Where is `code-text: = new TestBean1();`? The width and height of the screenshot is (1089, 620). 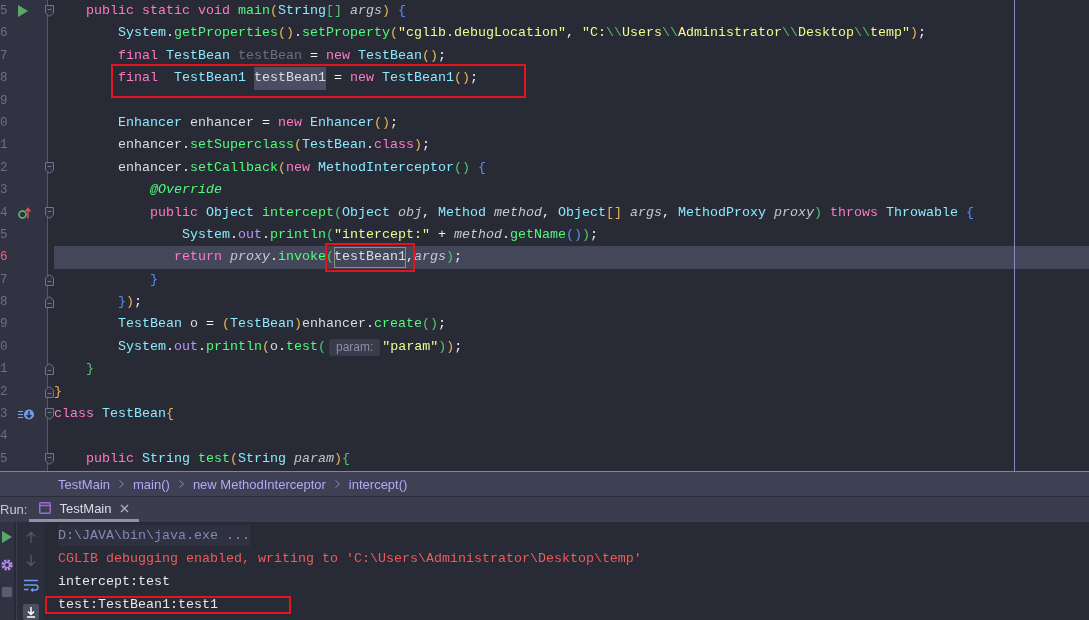 code-text: = new TestBean1(); is located at coordinates (405, 78).